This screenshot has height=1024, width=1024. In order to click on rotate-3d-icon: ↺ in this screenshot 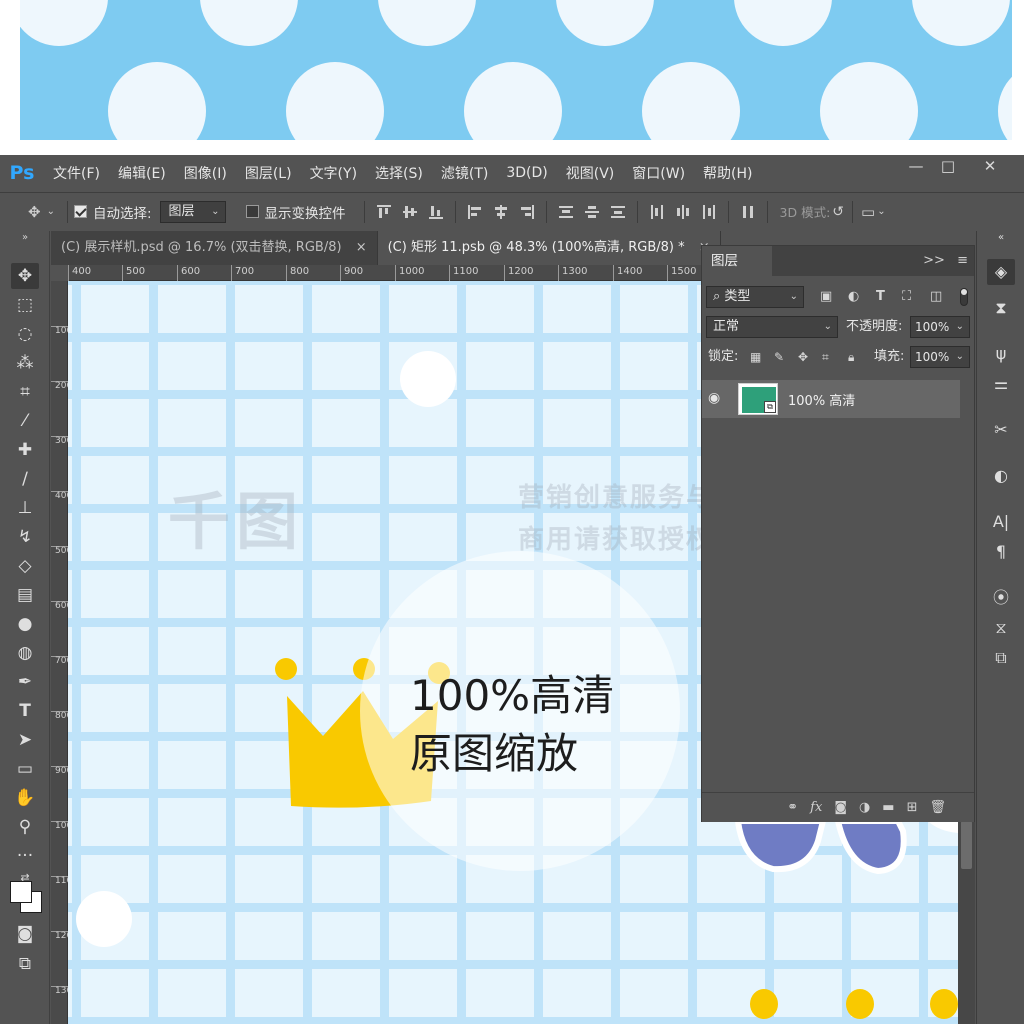, I will do `click(838, 212)`.